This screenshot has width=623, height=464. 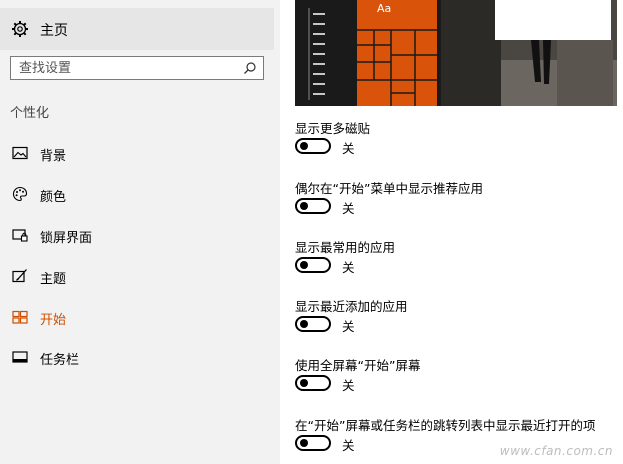 I want to click on setting-most-used-apps: 显示最常用的应用 关, so click(x=455, y=260).